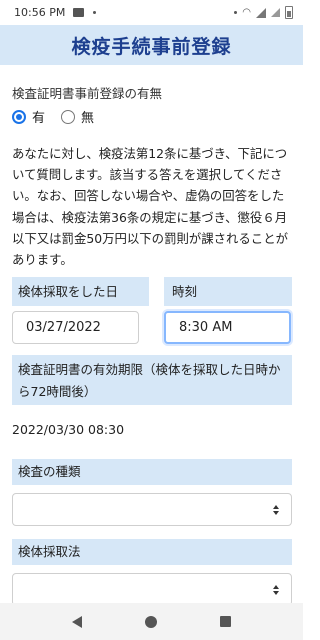 The height and width of the screenshot is (640, 320). I want to click on sample-date-input: 03/27/2022, so click(75, 327).